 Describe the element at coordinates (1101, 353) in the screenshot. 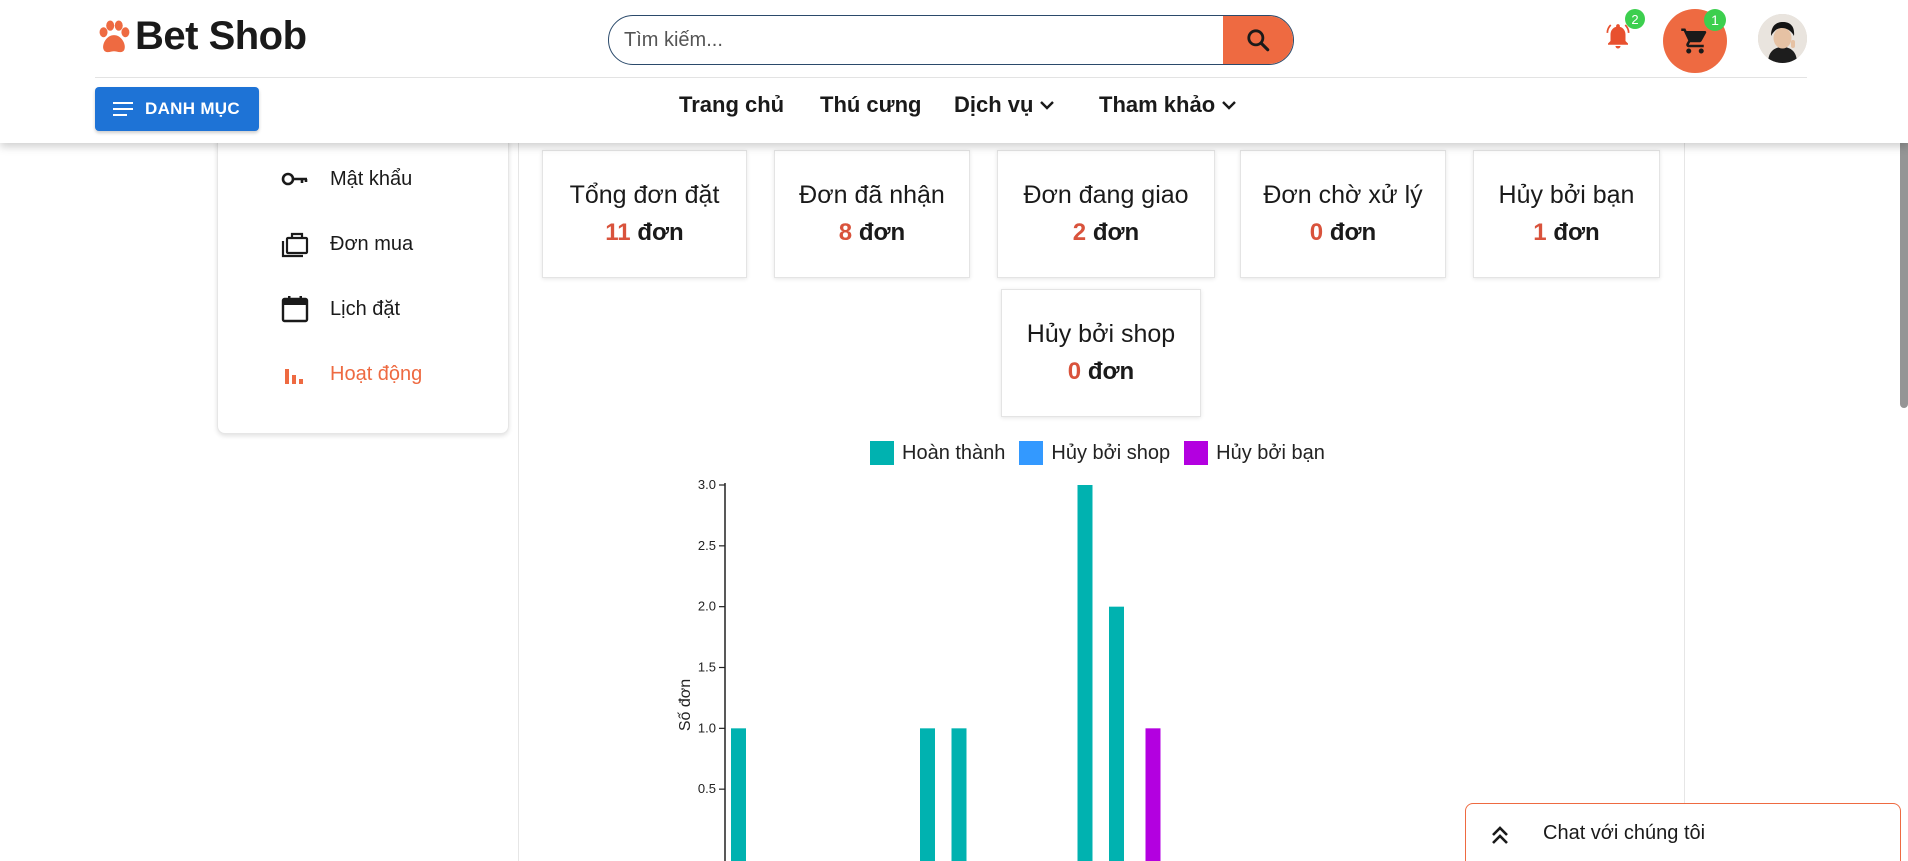

I see `stat-card-cancelled-by-shop: Hủy bởi shop 0 đơn` at that location.